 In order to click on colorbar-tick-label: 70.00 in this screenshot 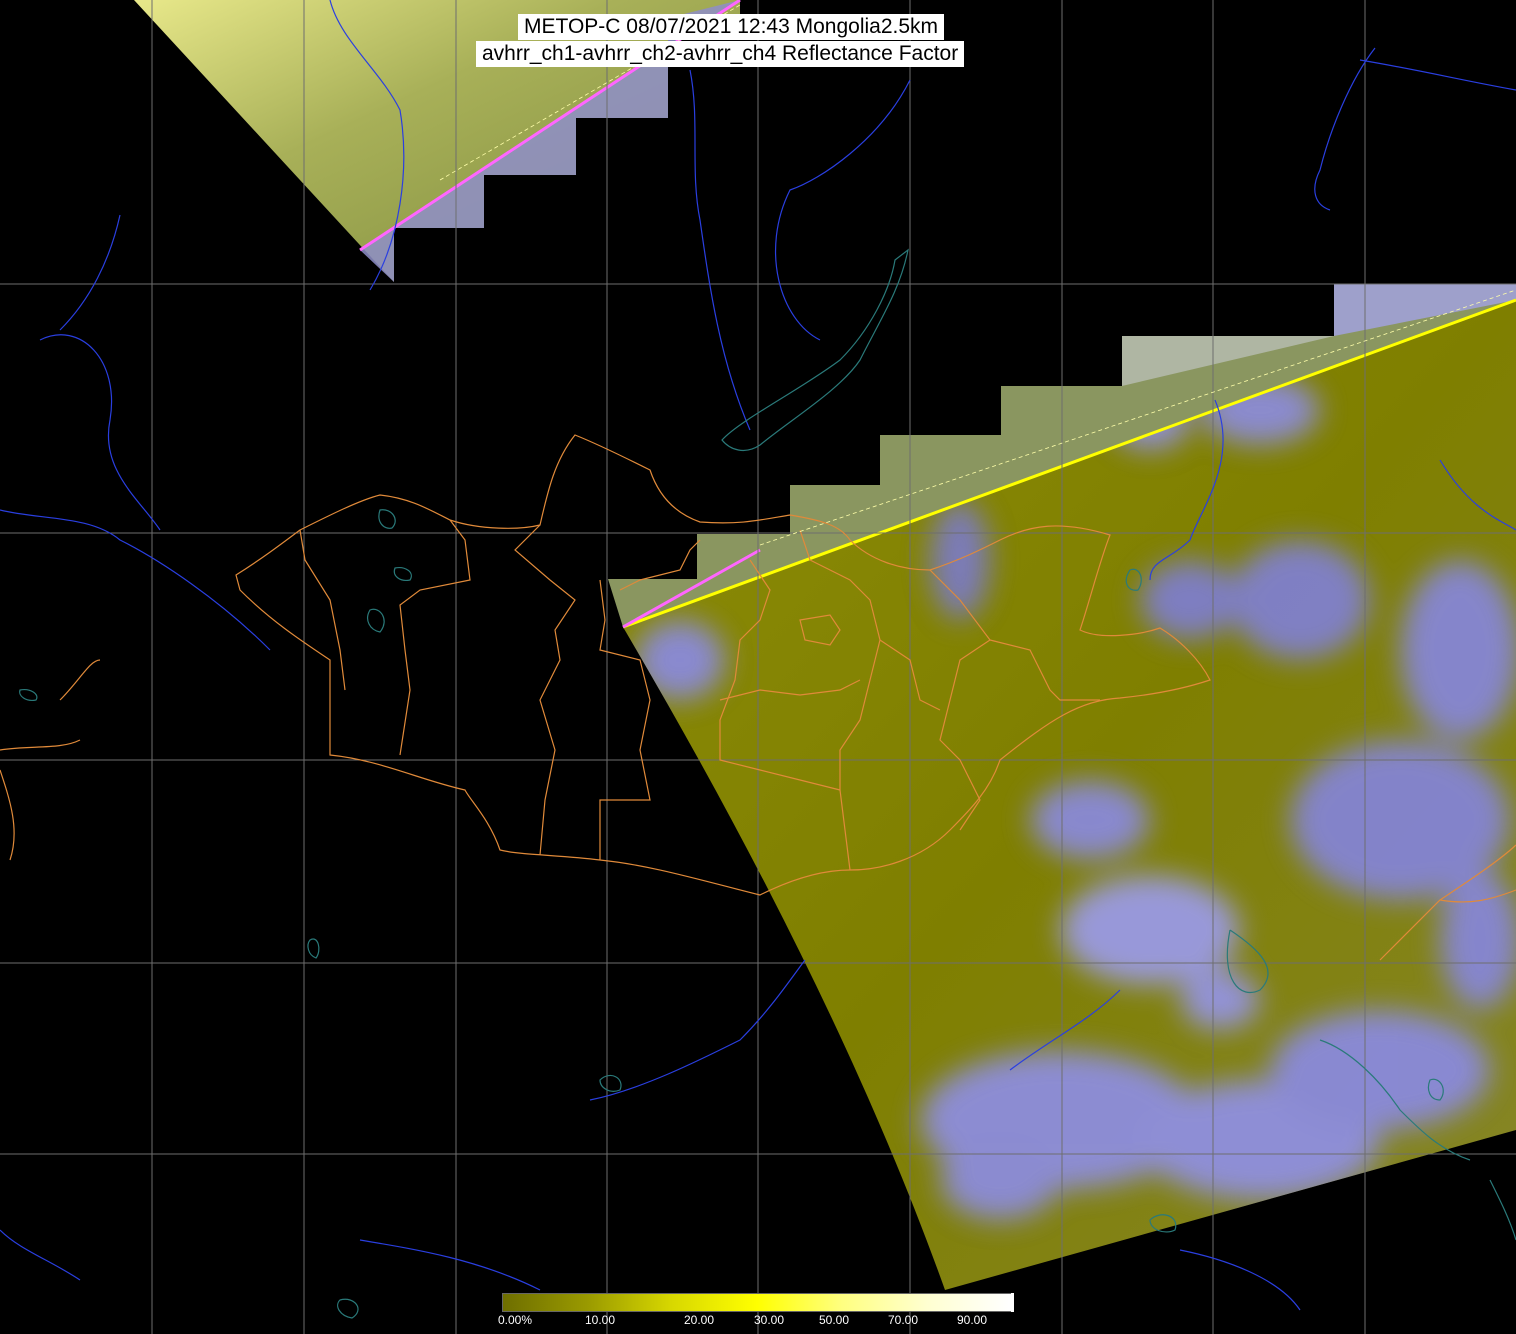, I will do `click(903, 1320)`.